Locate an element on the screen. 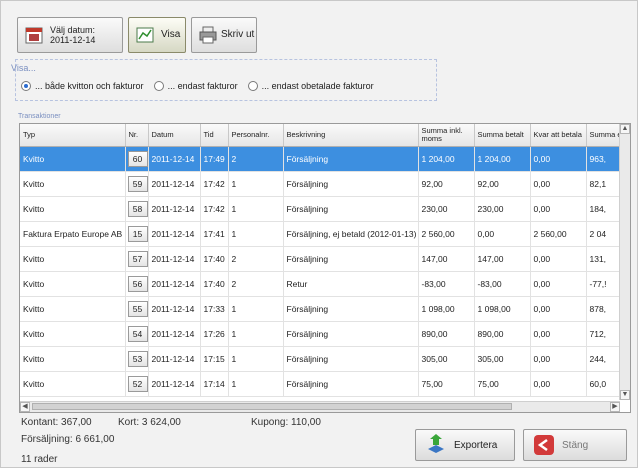 The image size is (638, 468). col-kvar-att-betala: Kvar att betala is located at coordinates (558, 135).